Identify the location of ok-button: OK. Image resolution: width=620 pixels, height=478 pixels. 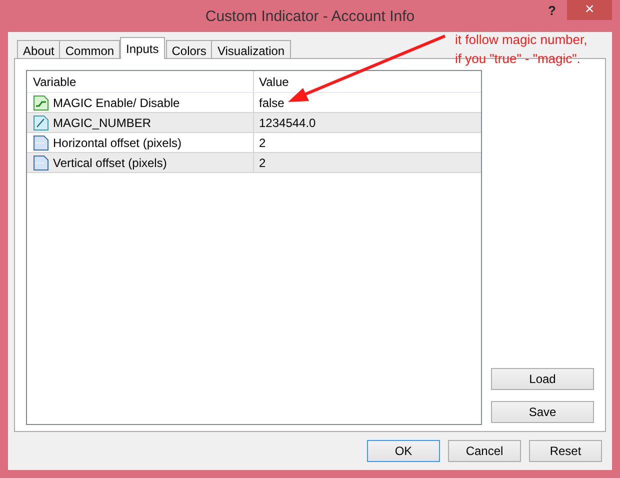
(403, 451).